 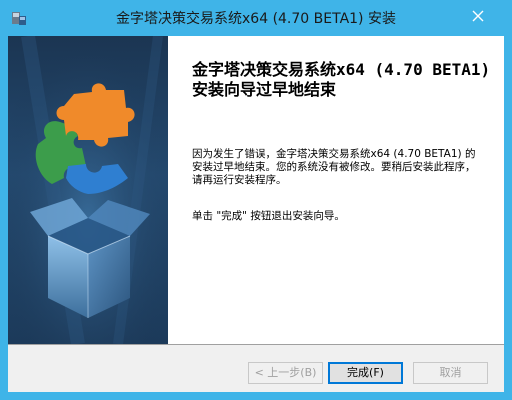 What do you see at coordinates (450, 373) in the screenshot?
I see `cancel-button: 取消` at bounding box center [450, 373].